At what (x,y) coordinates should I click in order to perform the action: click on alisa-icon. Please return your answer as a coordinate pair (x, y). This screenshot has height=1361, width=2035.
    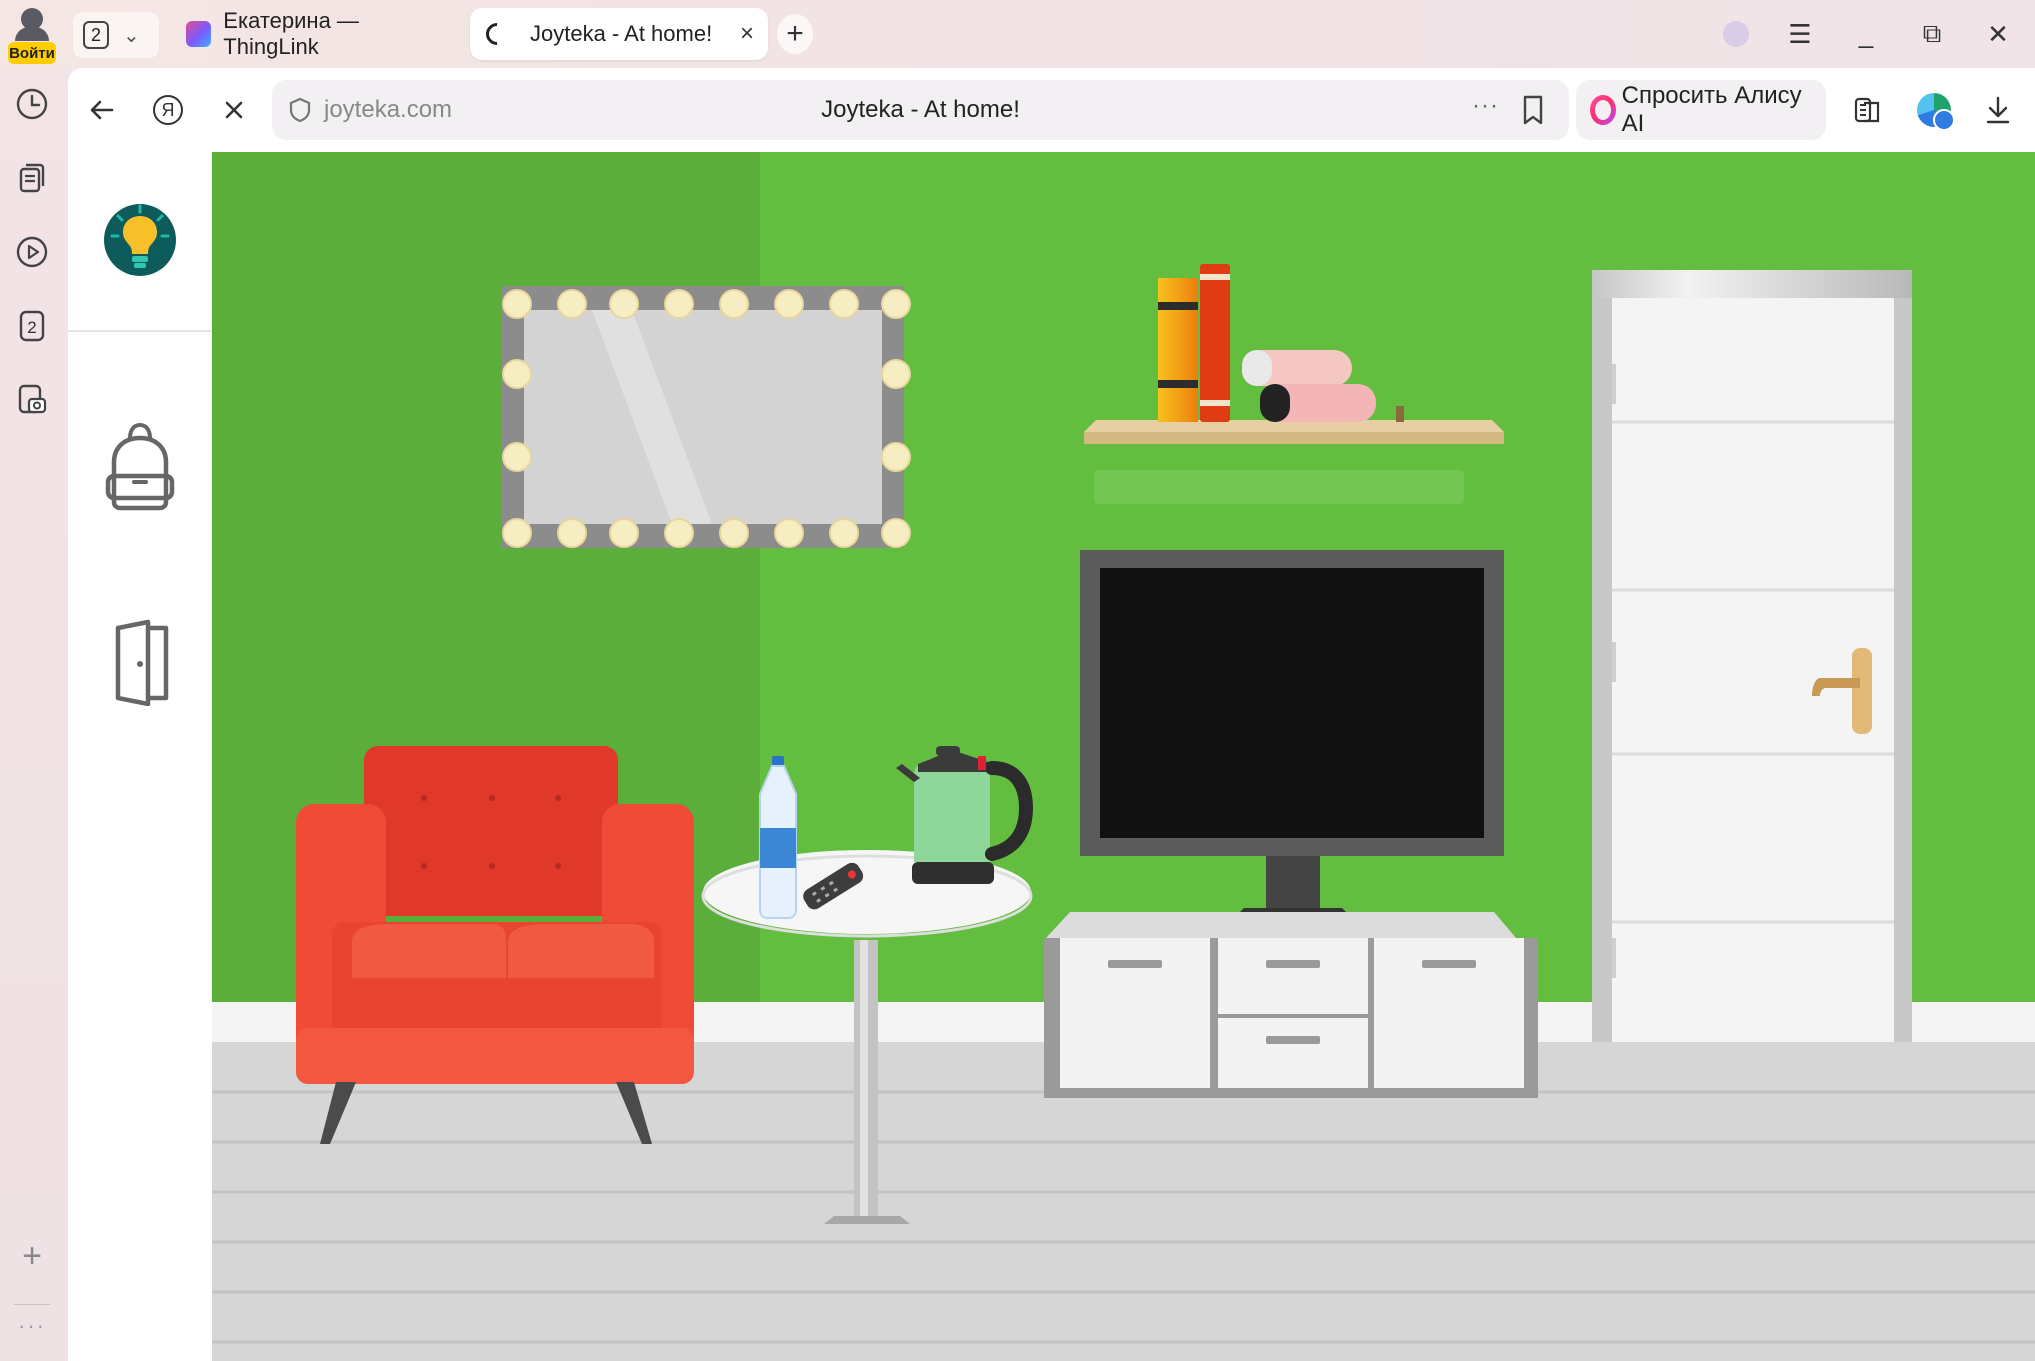
    Looking at the image, I should click on (1603, 110).